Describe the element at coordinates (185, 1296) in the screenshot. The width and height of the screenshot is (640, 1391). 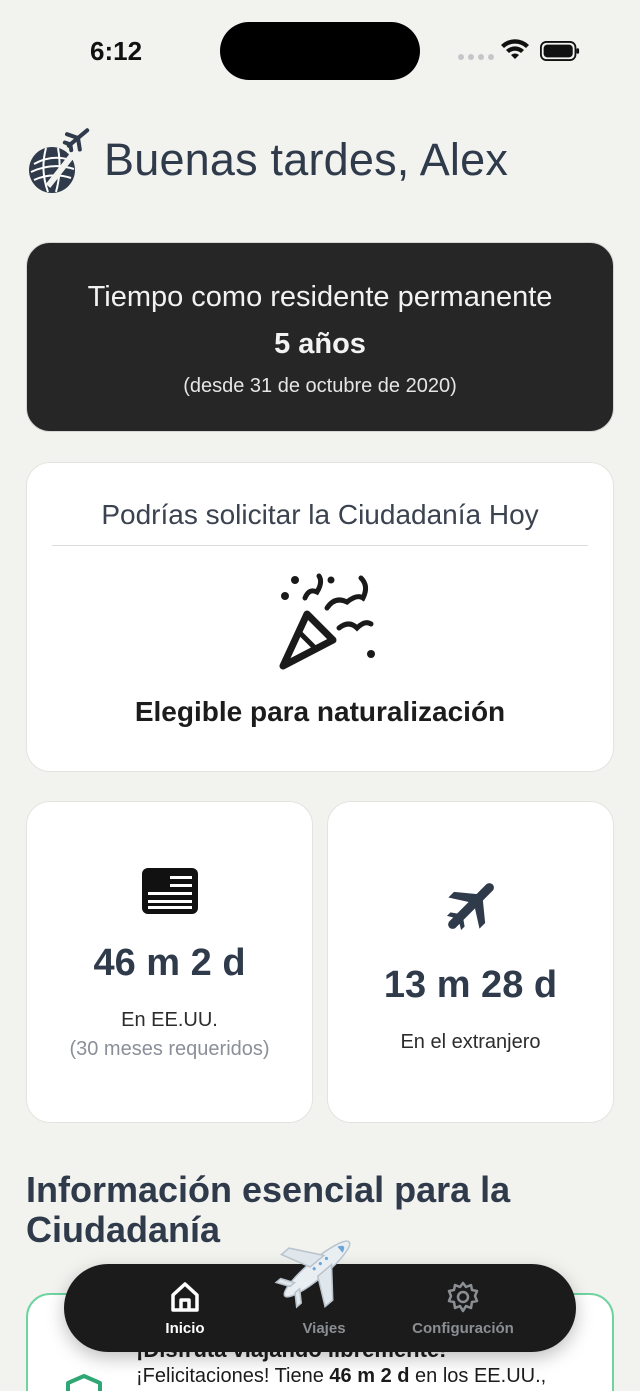
I see `home-icon` at that location.